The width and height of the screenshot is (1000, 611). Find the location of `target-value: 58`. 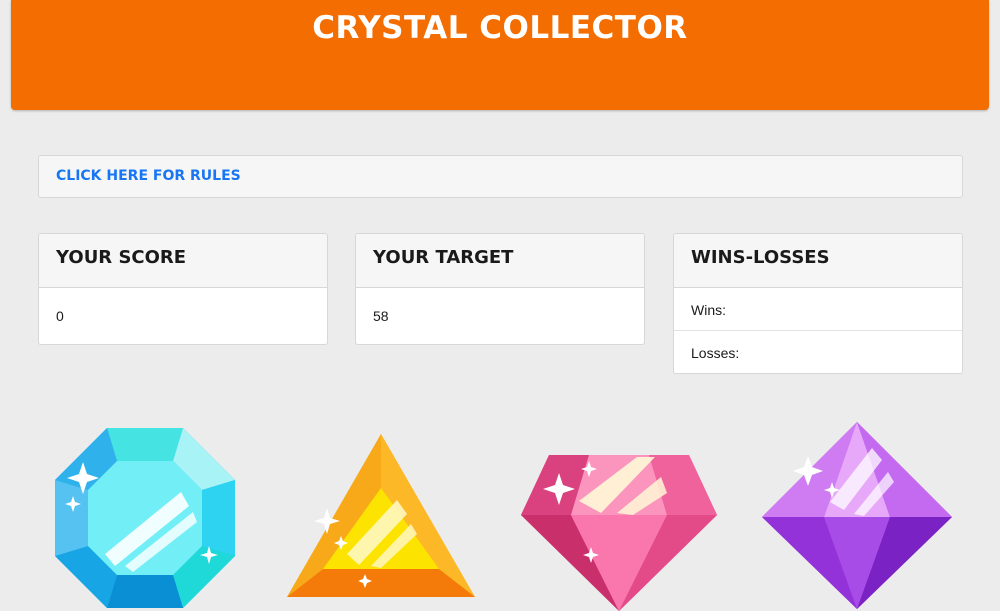

target-value: 58 is located at coordinates (381, 316).